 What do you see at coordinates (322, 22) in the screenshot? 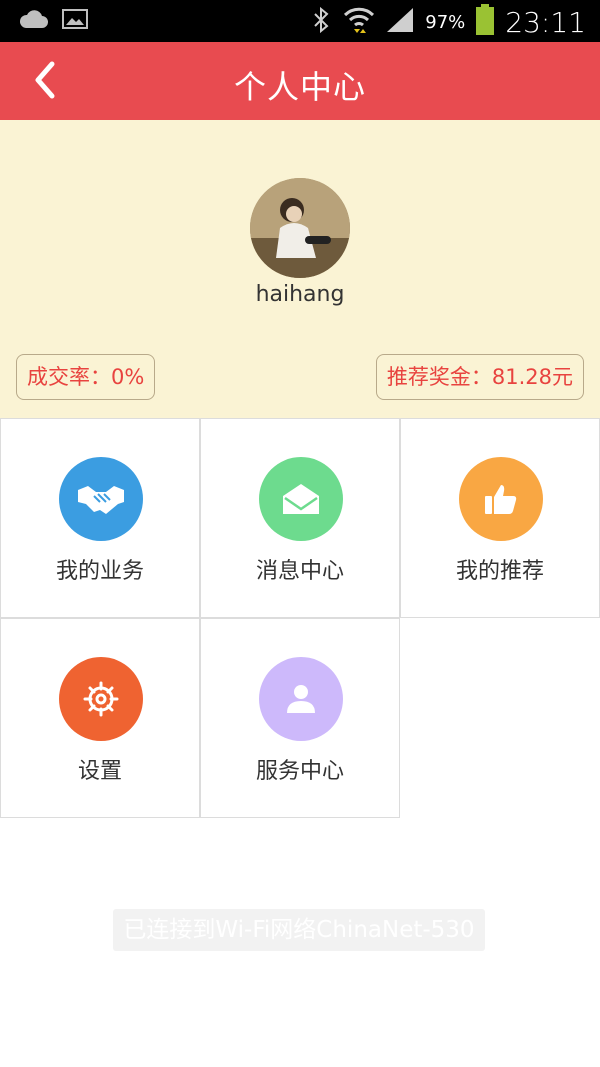
I see `bluetooth-icon` at bounding box center [322, 22].